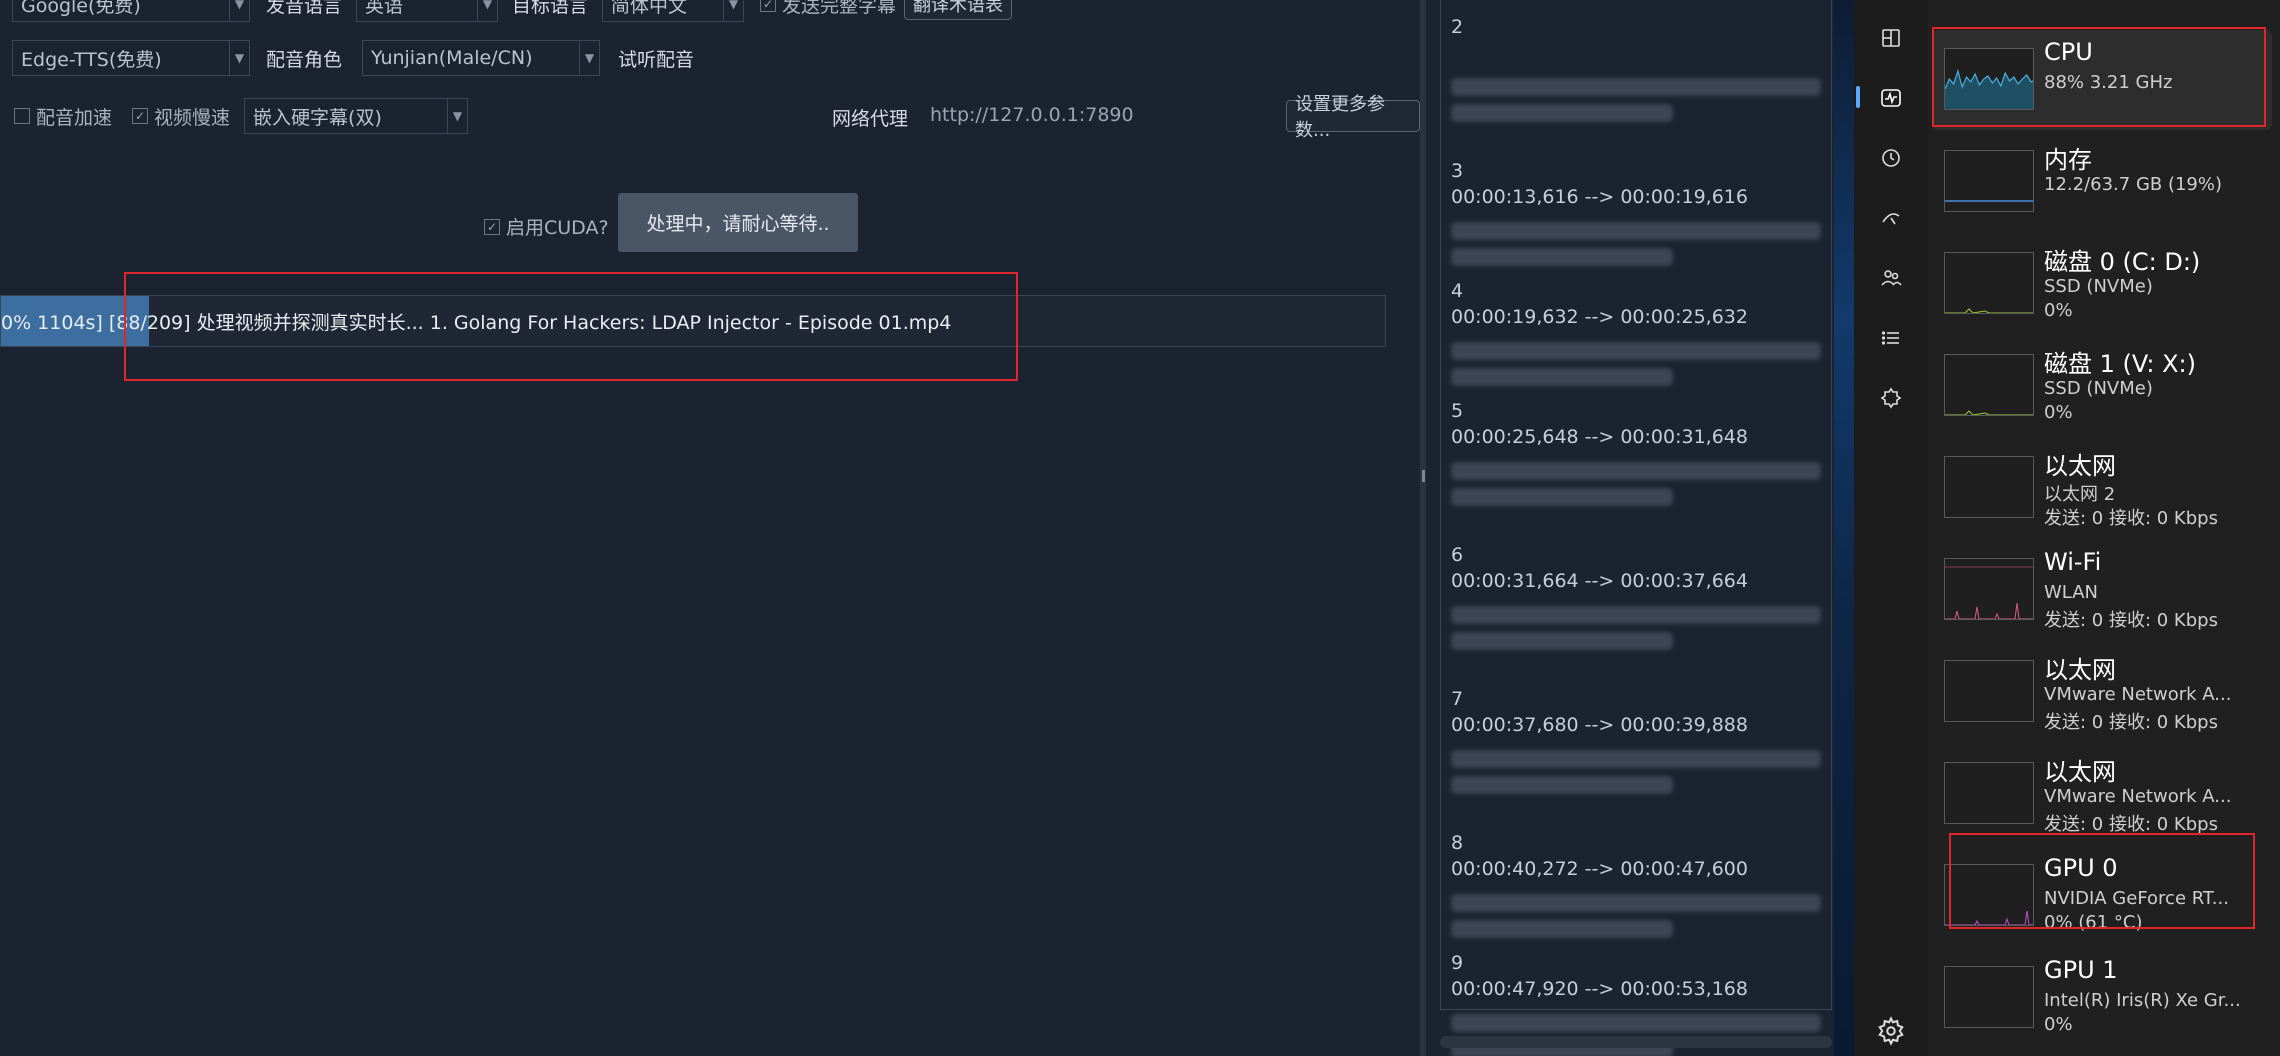  I want to click on perf-item-title: 以太网, so click(2080, 466).